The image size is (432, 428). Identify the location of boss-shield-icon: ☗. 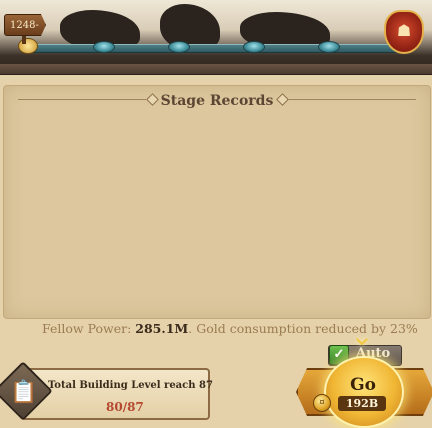
(404, 32).